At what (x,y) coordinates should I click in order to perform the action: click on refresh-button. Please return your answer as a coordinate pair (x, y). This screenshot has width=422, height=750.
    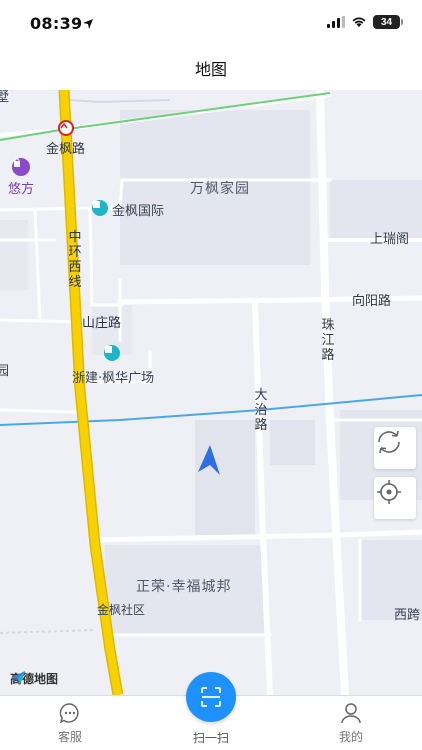
    Looking at the image, I should click on (395, 448).